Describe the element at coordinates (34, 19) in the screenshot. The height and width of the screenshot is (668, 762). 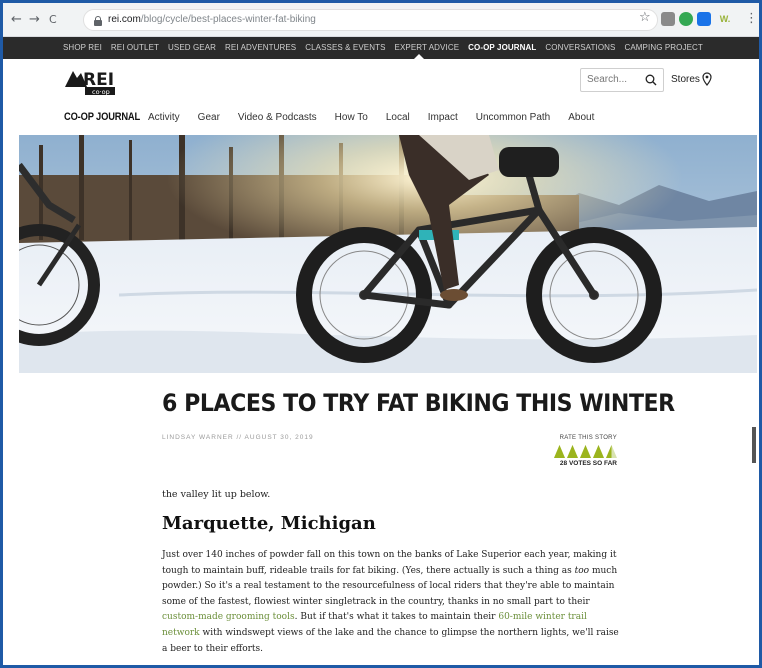
I see `forward-button: →` at that location.